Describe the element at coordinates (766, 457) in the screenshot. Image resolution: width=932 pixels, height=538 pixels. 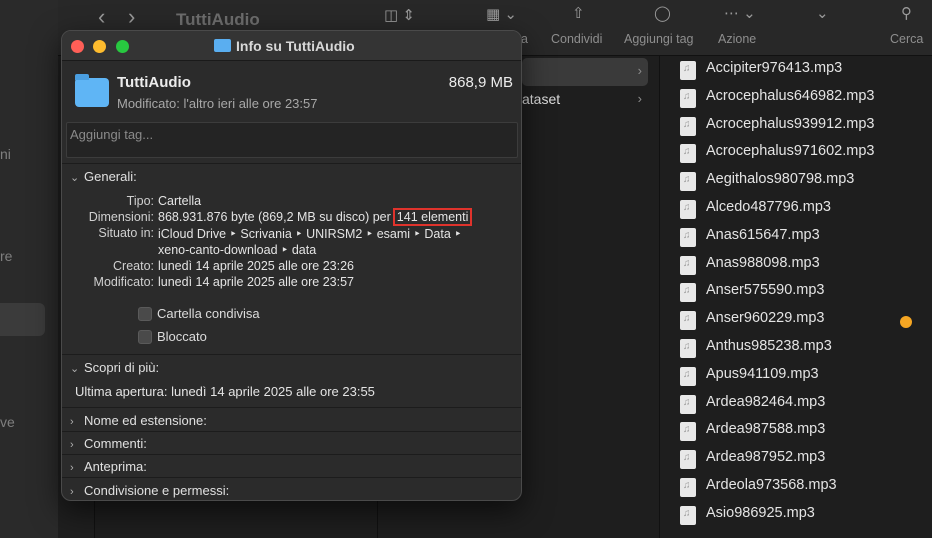
I see `file-name: Ardea987952.mp3` at that location.